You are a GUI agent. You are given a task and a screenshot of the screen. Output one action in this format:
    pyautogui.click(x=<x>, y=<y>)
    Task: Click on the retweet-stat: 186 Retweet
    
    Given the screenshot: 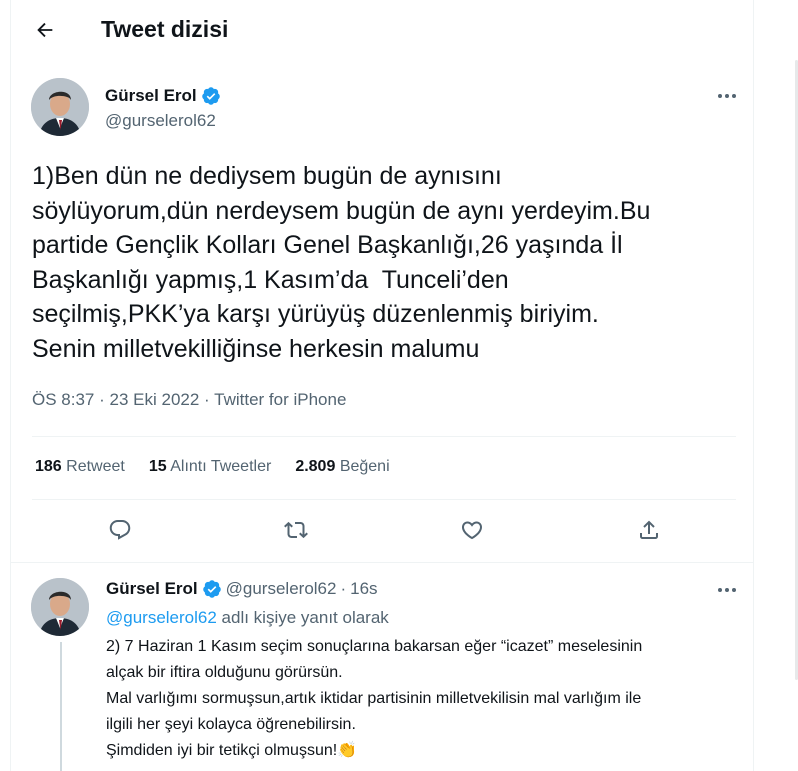 What is the action you would take?
    pyautogui.click(x=80, y=467)
    